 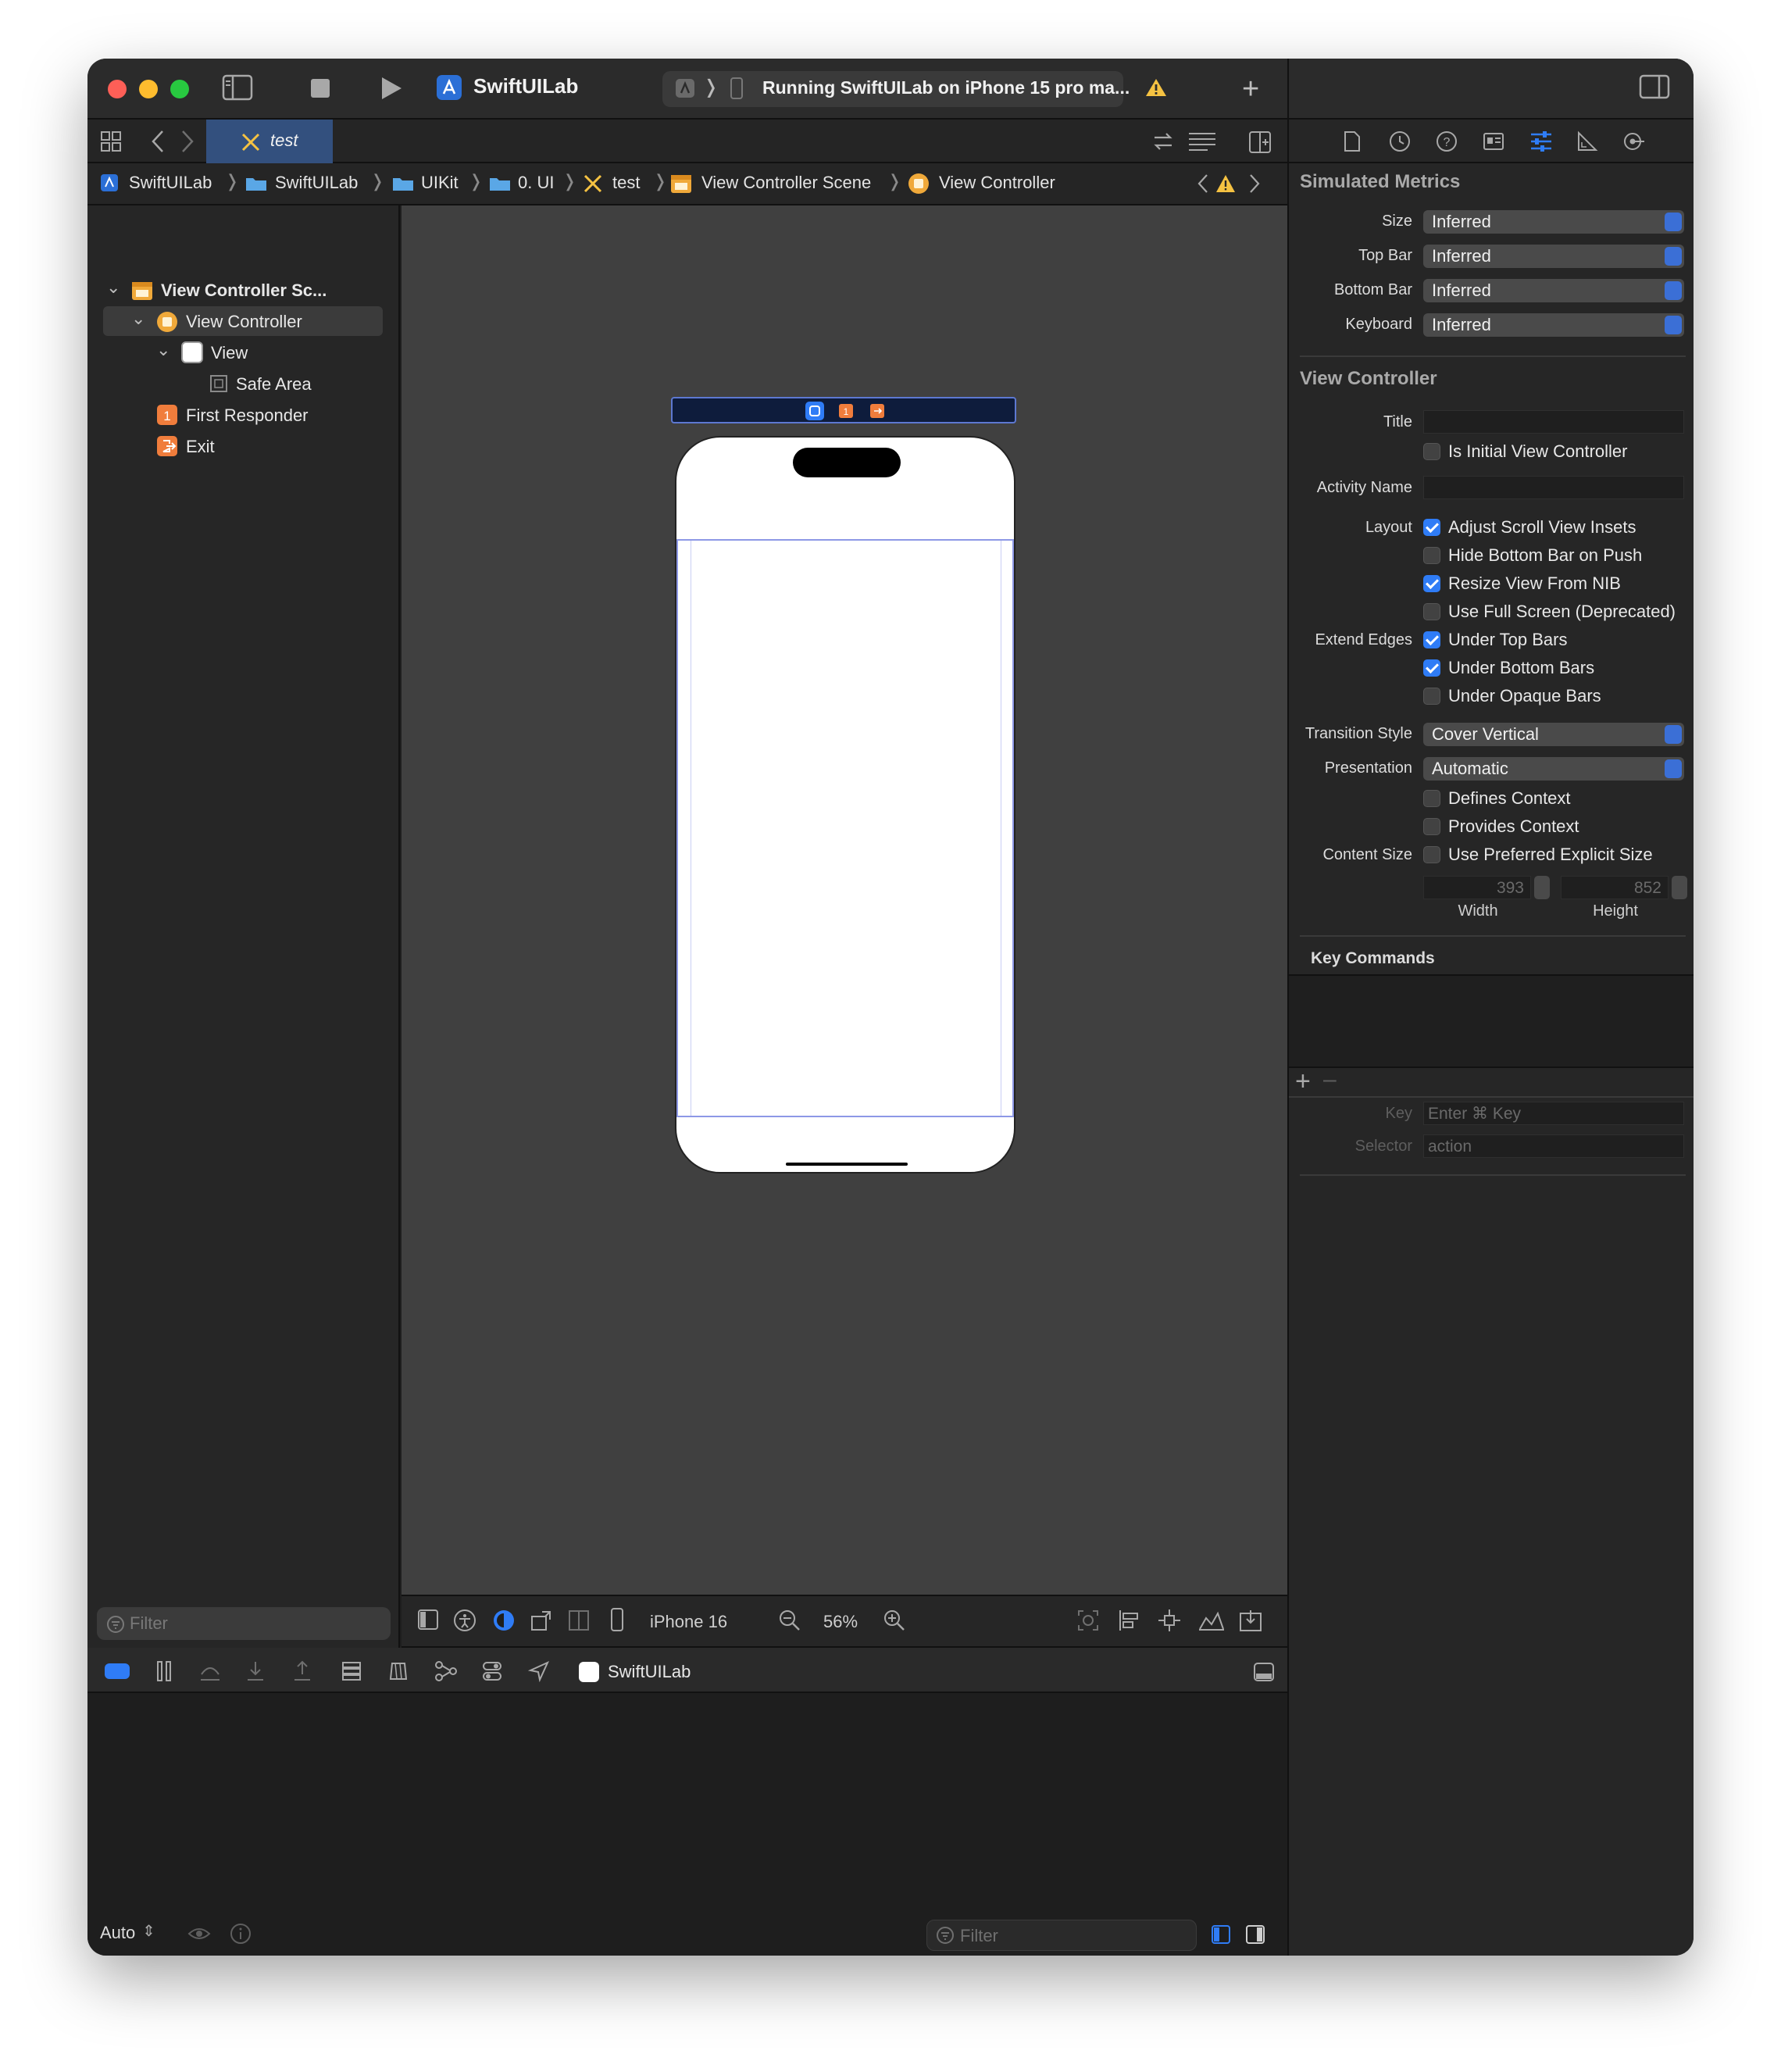 What do you see at coordinates (1254, 184) in the screenshot?
I see `next-issue-icon` at bounding box center [1254, 184].